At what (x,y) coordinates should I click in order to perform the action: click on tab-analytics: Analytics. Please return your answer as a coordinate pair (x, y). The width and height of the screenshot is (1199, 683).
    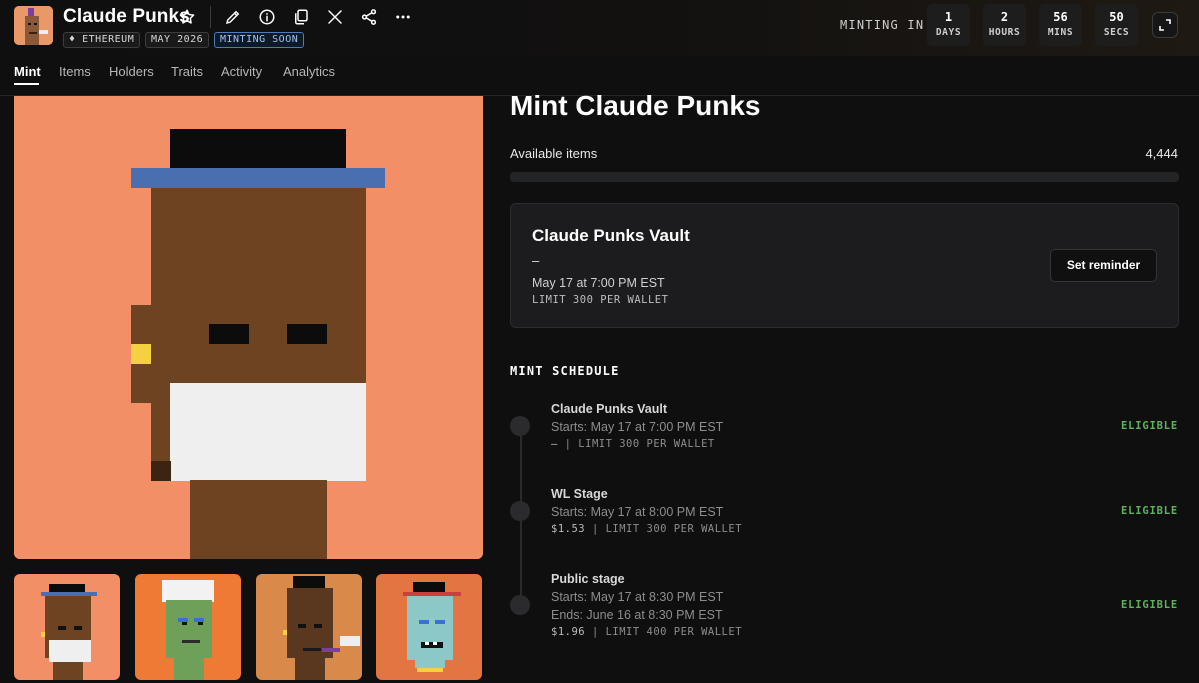
    Looking at the image, I should click on (309, 71).